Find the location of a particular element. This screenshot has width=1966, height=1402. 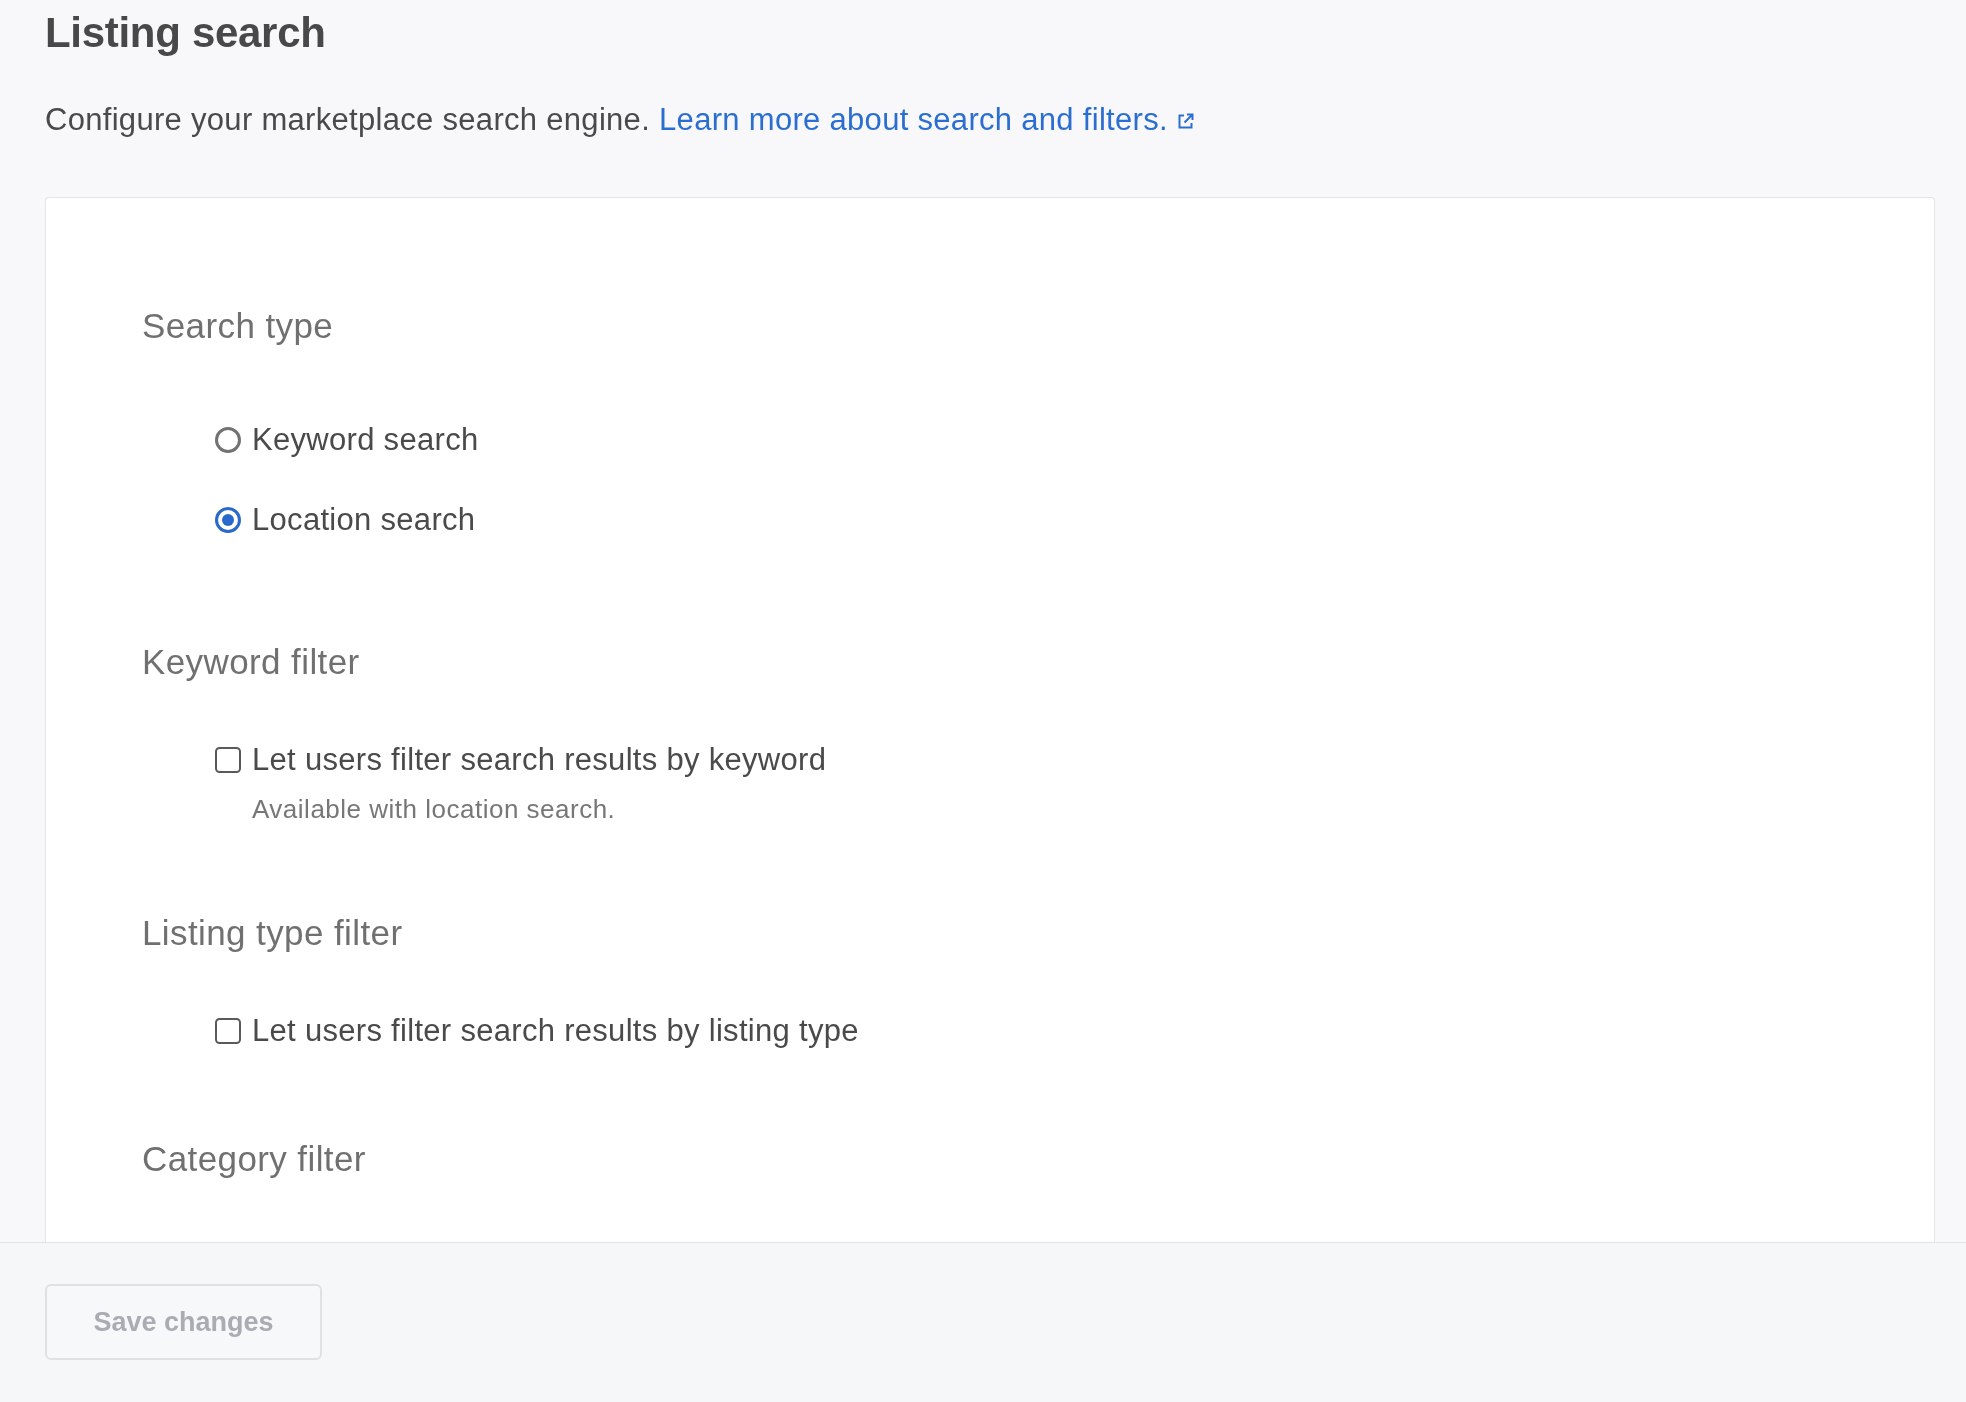

helper-text: Available with location search. is located at coordinates (434, 809).